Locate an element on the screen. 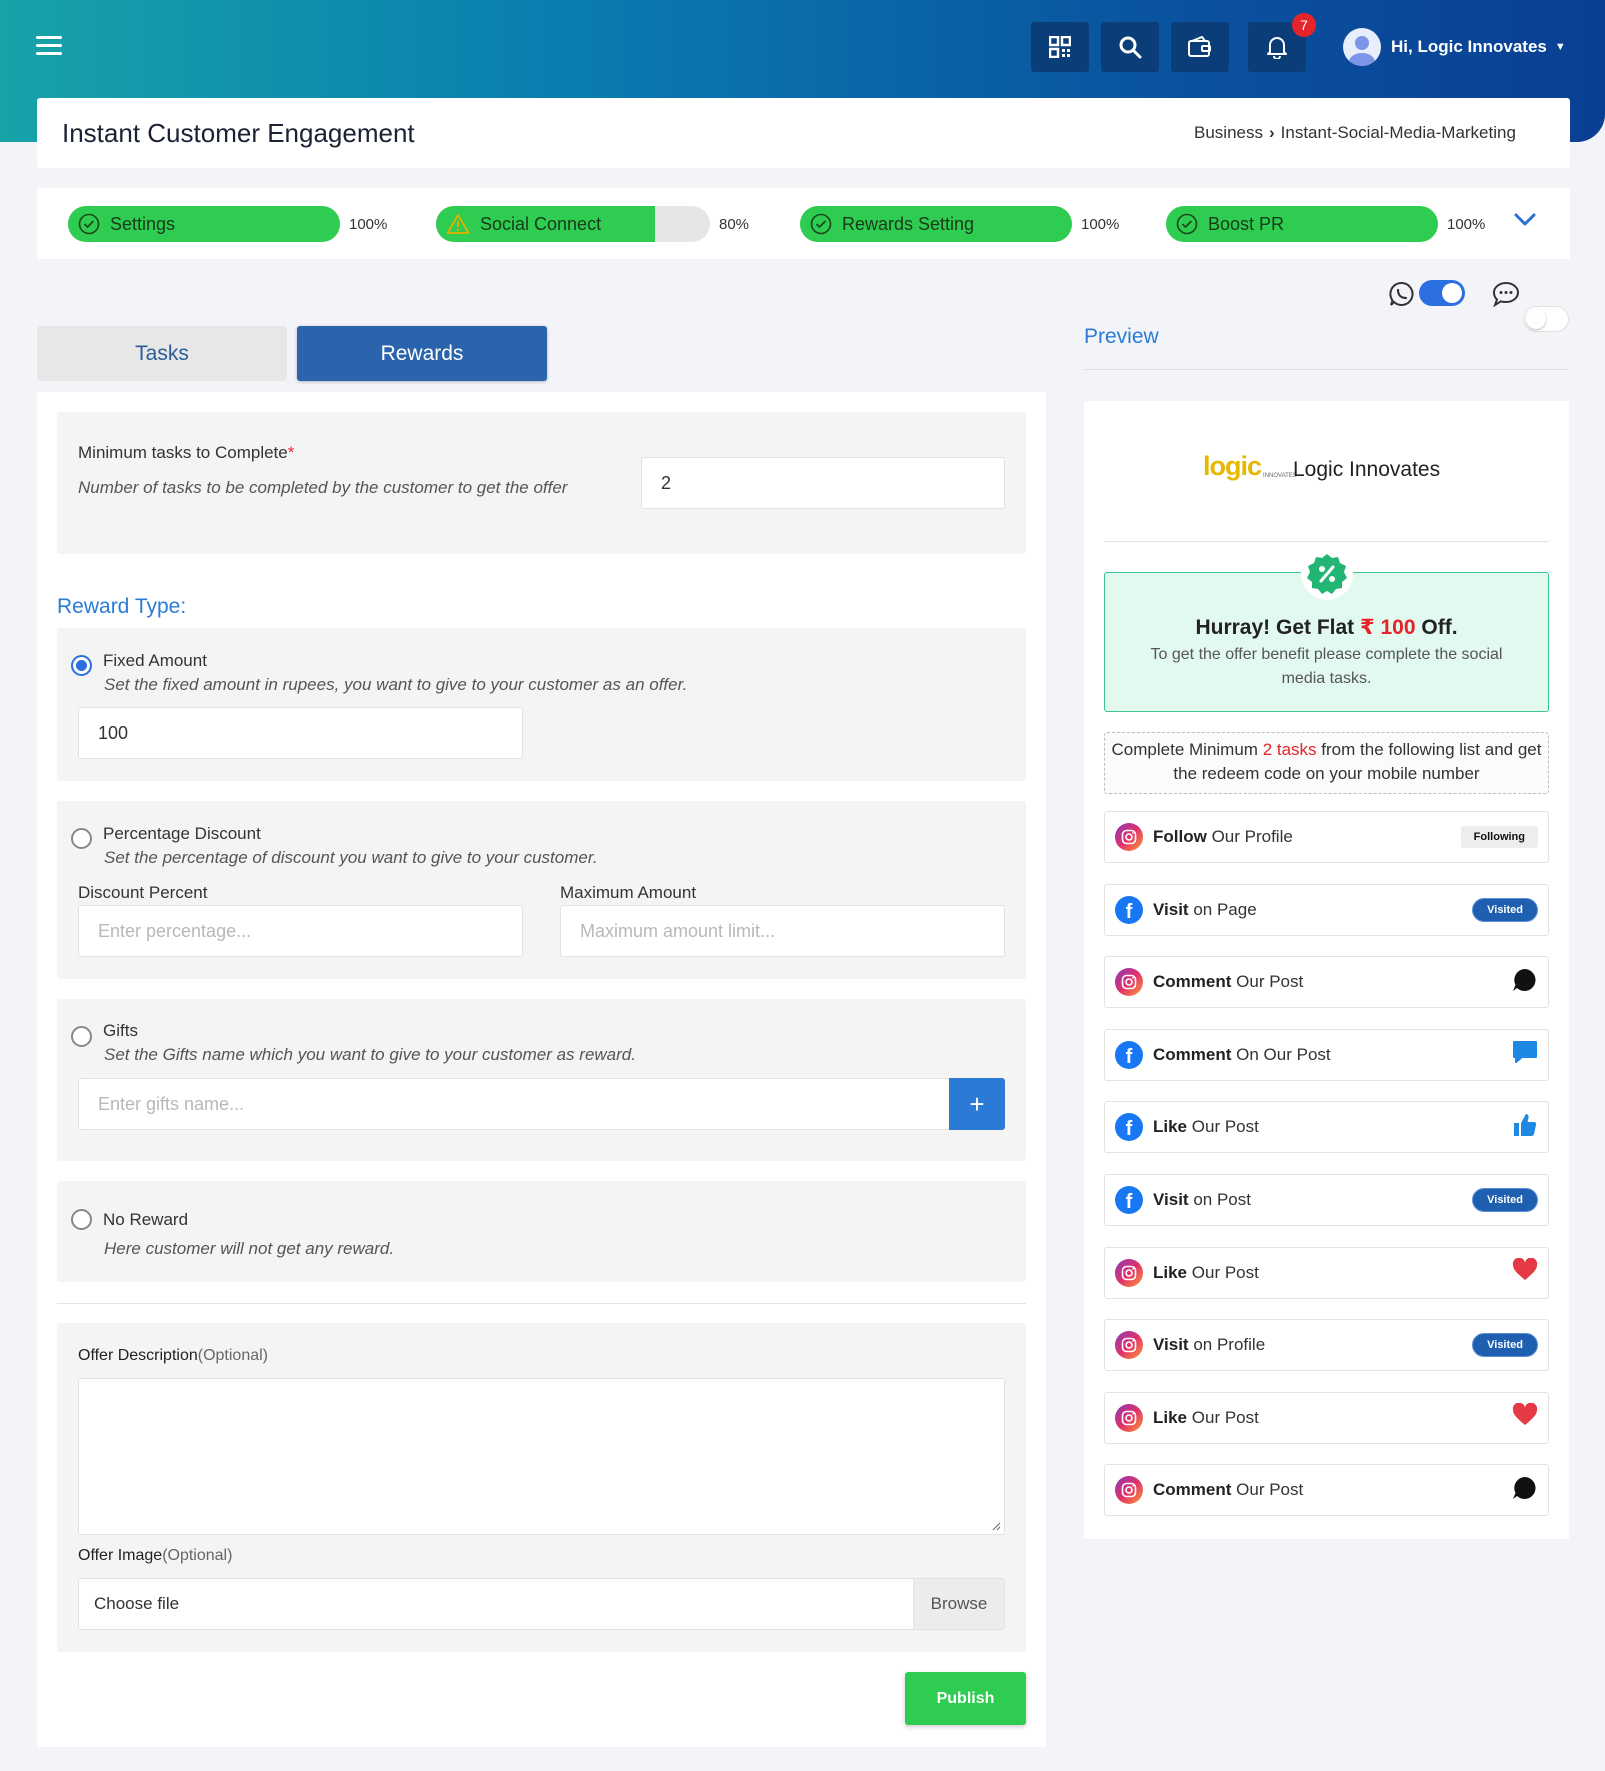 The height and width of the screenshot is (1771, 1605). step-label: Social Connect is located at coordinates (541, 223).